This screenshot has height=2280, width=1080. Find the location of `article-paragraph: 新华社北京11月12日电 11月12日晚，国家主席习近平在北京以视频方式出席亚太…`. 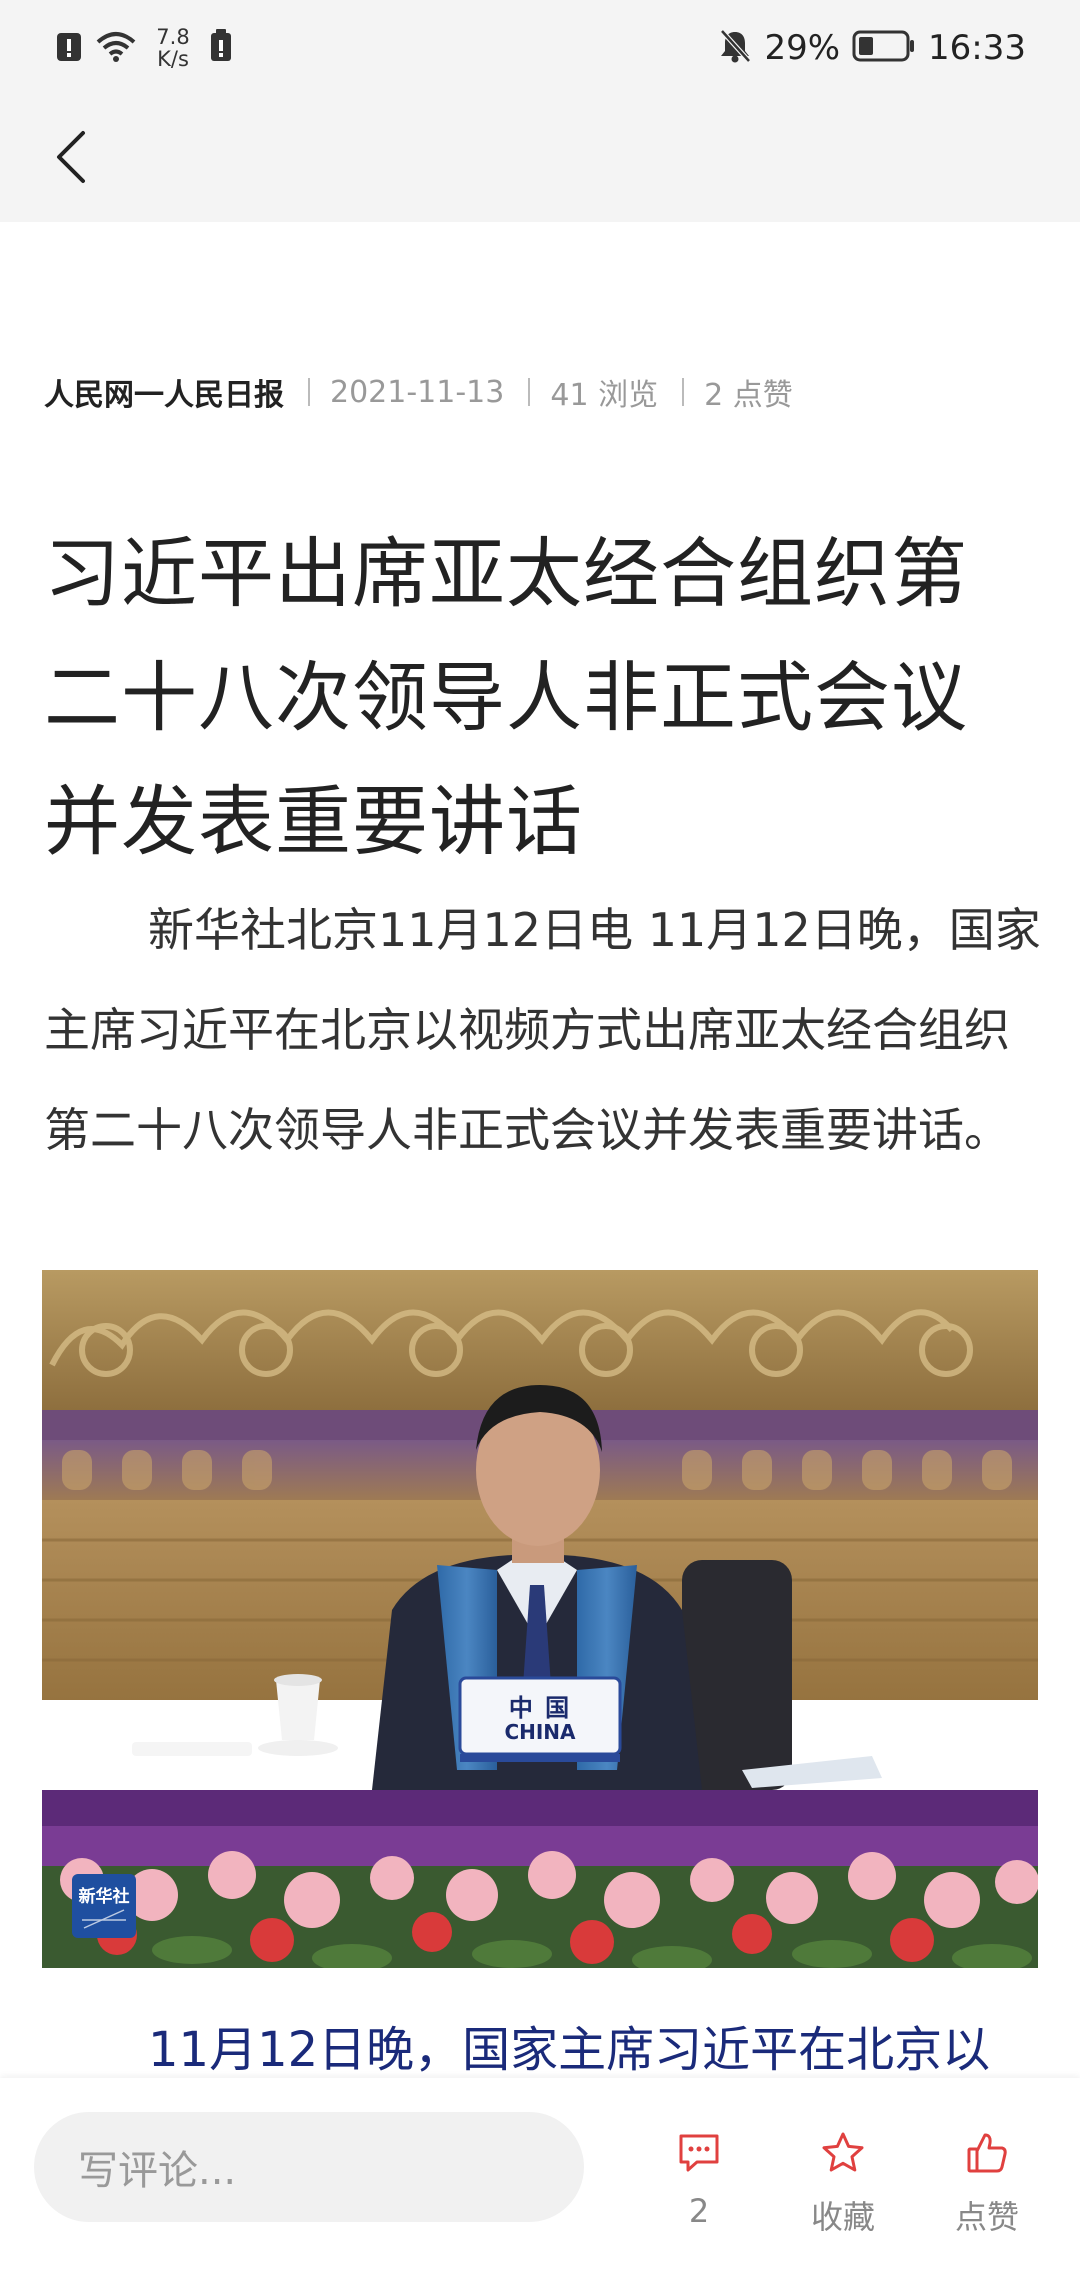

article-paragraph: 新华社北京11月12日电 11月12日晚，国家主席习近平在北京以视频方式出席亚太… is located at coordinates (542, 1030).